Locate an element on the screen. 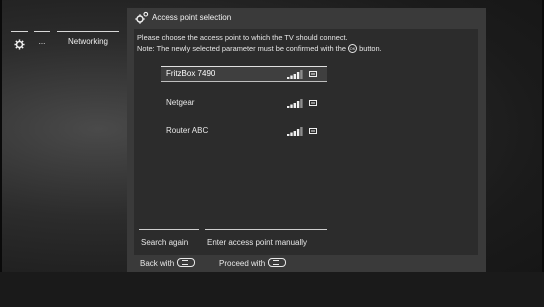  forward-key-icon is located at coordinates (277, 263).